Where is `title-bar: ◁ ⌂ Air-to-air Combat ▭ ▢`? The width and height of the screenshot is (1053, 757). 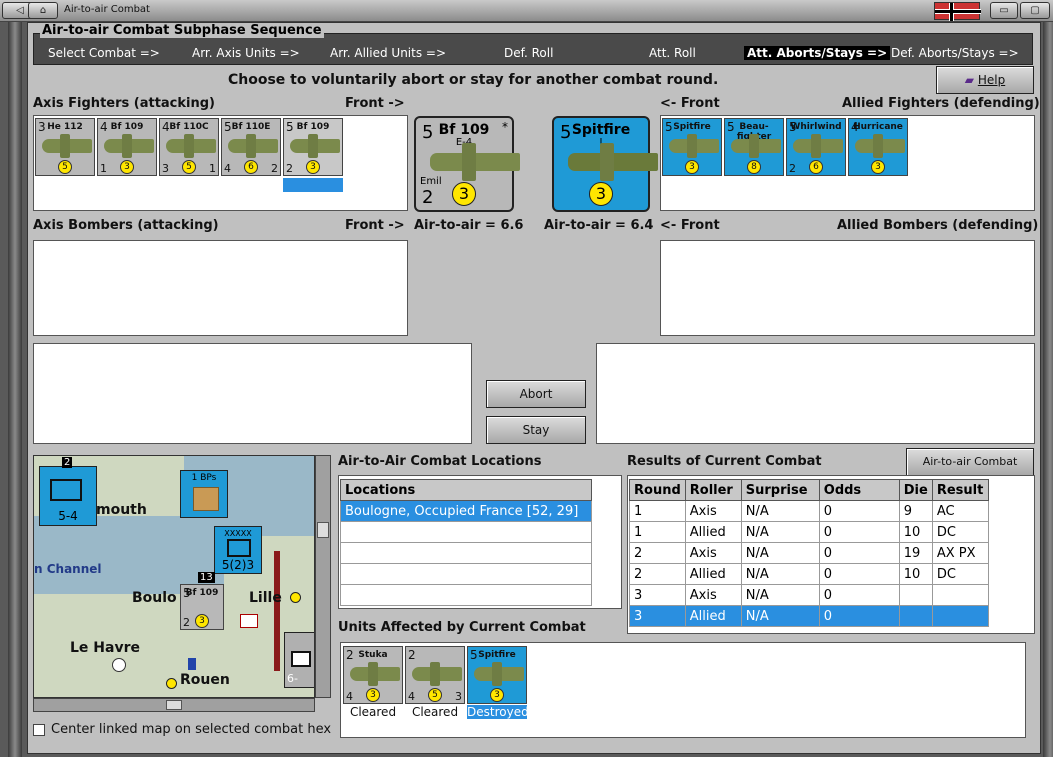
title-bar: ◁ ⌂ Air-to-air Combat ▭ ▢ is located at coordinates (526, 11).